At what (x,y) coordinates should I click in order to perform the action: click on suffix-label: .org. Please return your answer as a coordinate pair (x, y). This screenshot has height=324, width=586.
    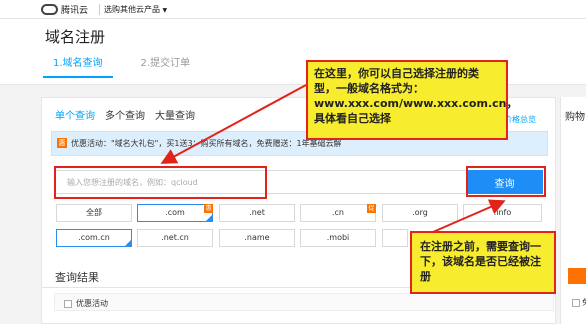
    Looking at the image, I should click on (420, 212).